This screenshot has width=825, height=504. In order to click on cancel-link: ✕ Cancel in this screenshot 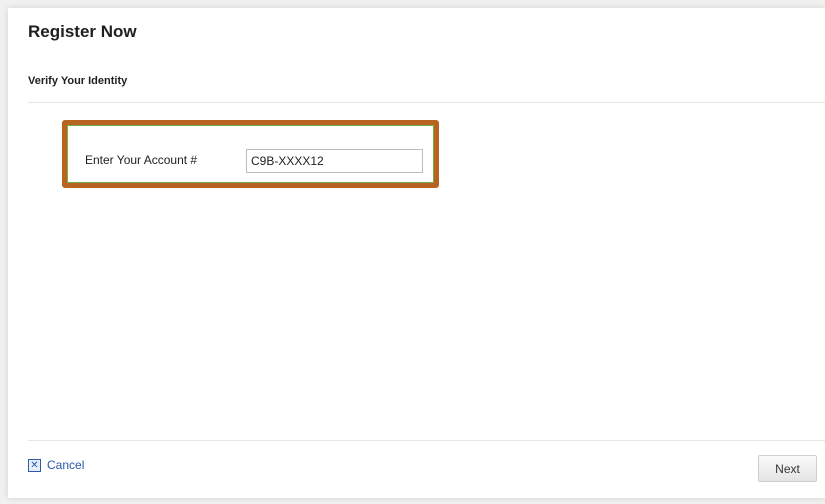, I will do `click(56, 465)`.